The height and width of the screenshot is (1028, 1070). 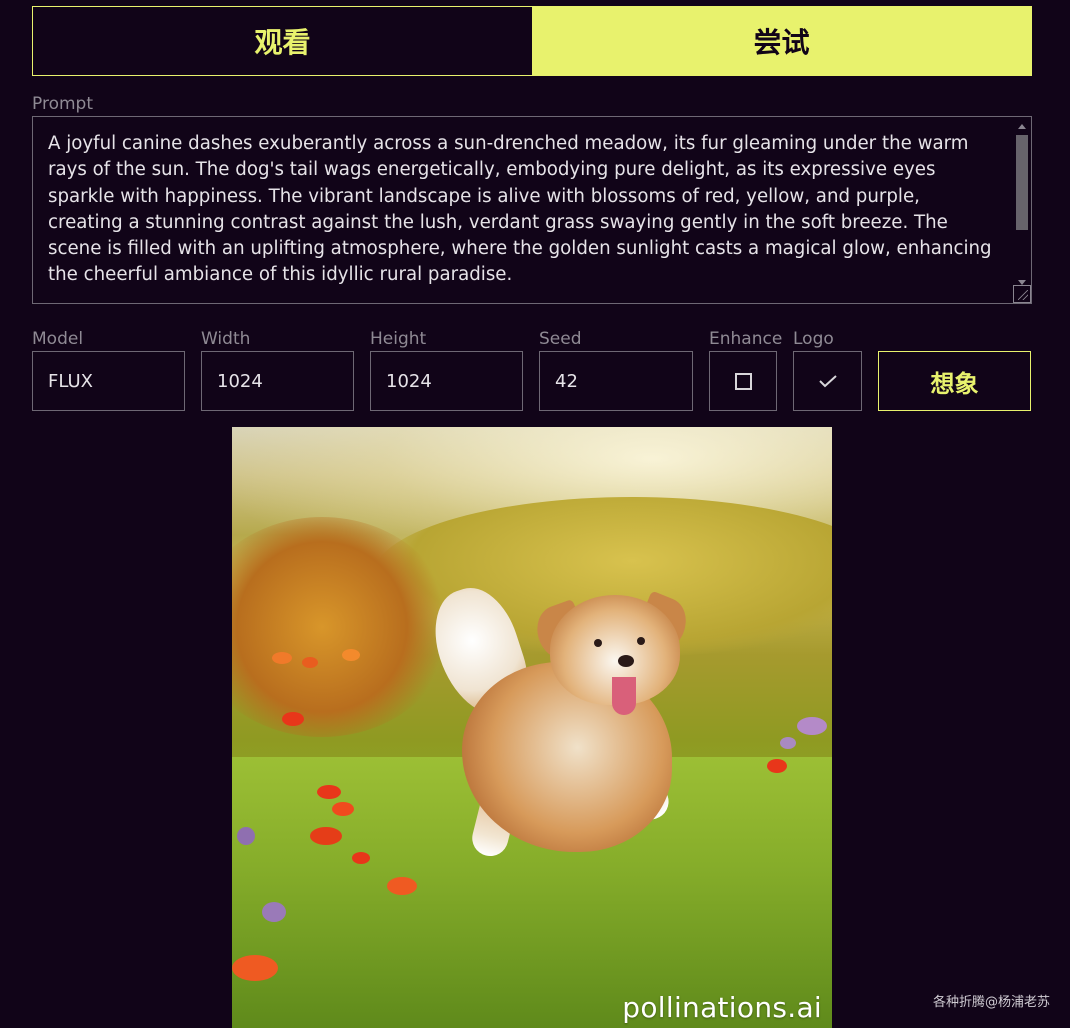 I want to click on model-value: FLUX, so click(x=70, y=381).